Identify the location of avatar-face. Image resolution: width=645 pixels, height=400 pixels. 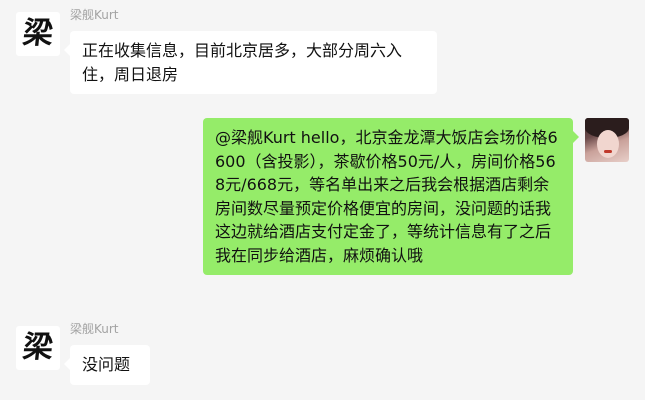
(608, 144).